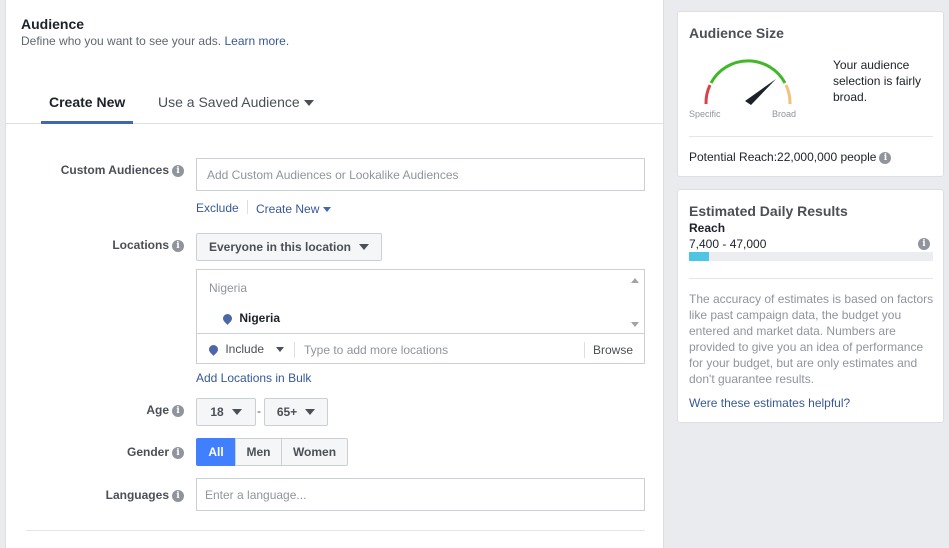  I want to click on browse-button: Browse, so click(613, 350).